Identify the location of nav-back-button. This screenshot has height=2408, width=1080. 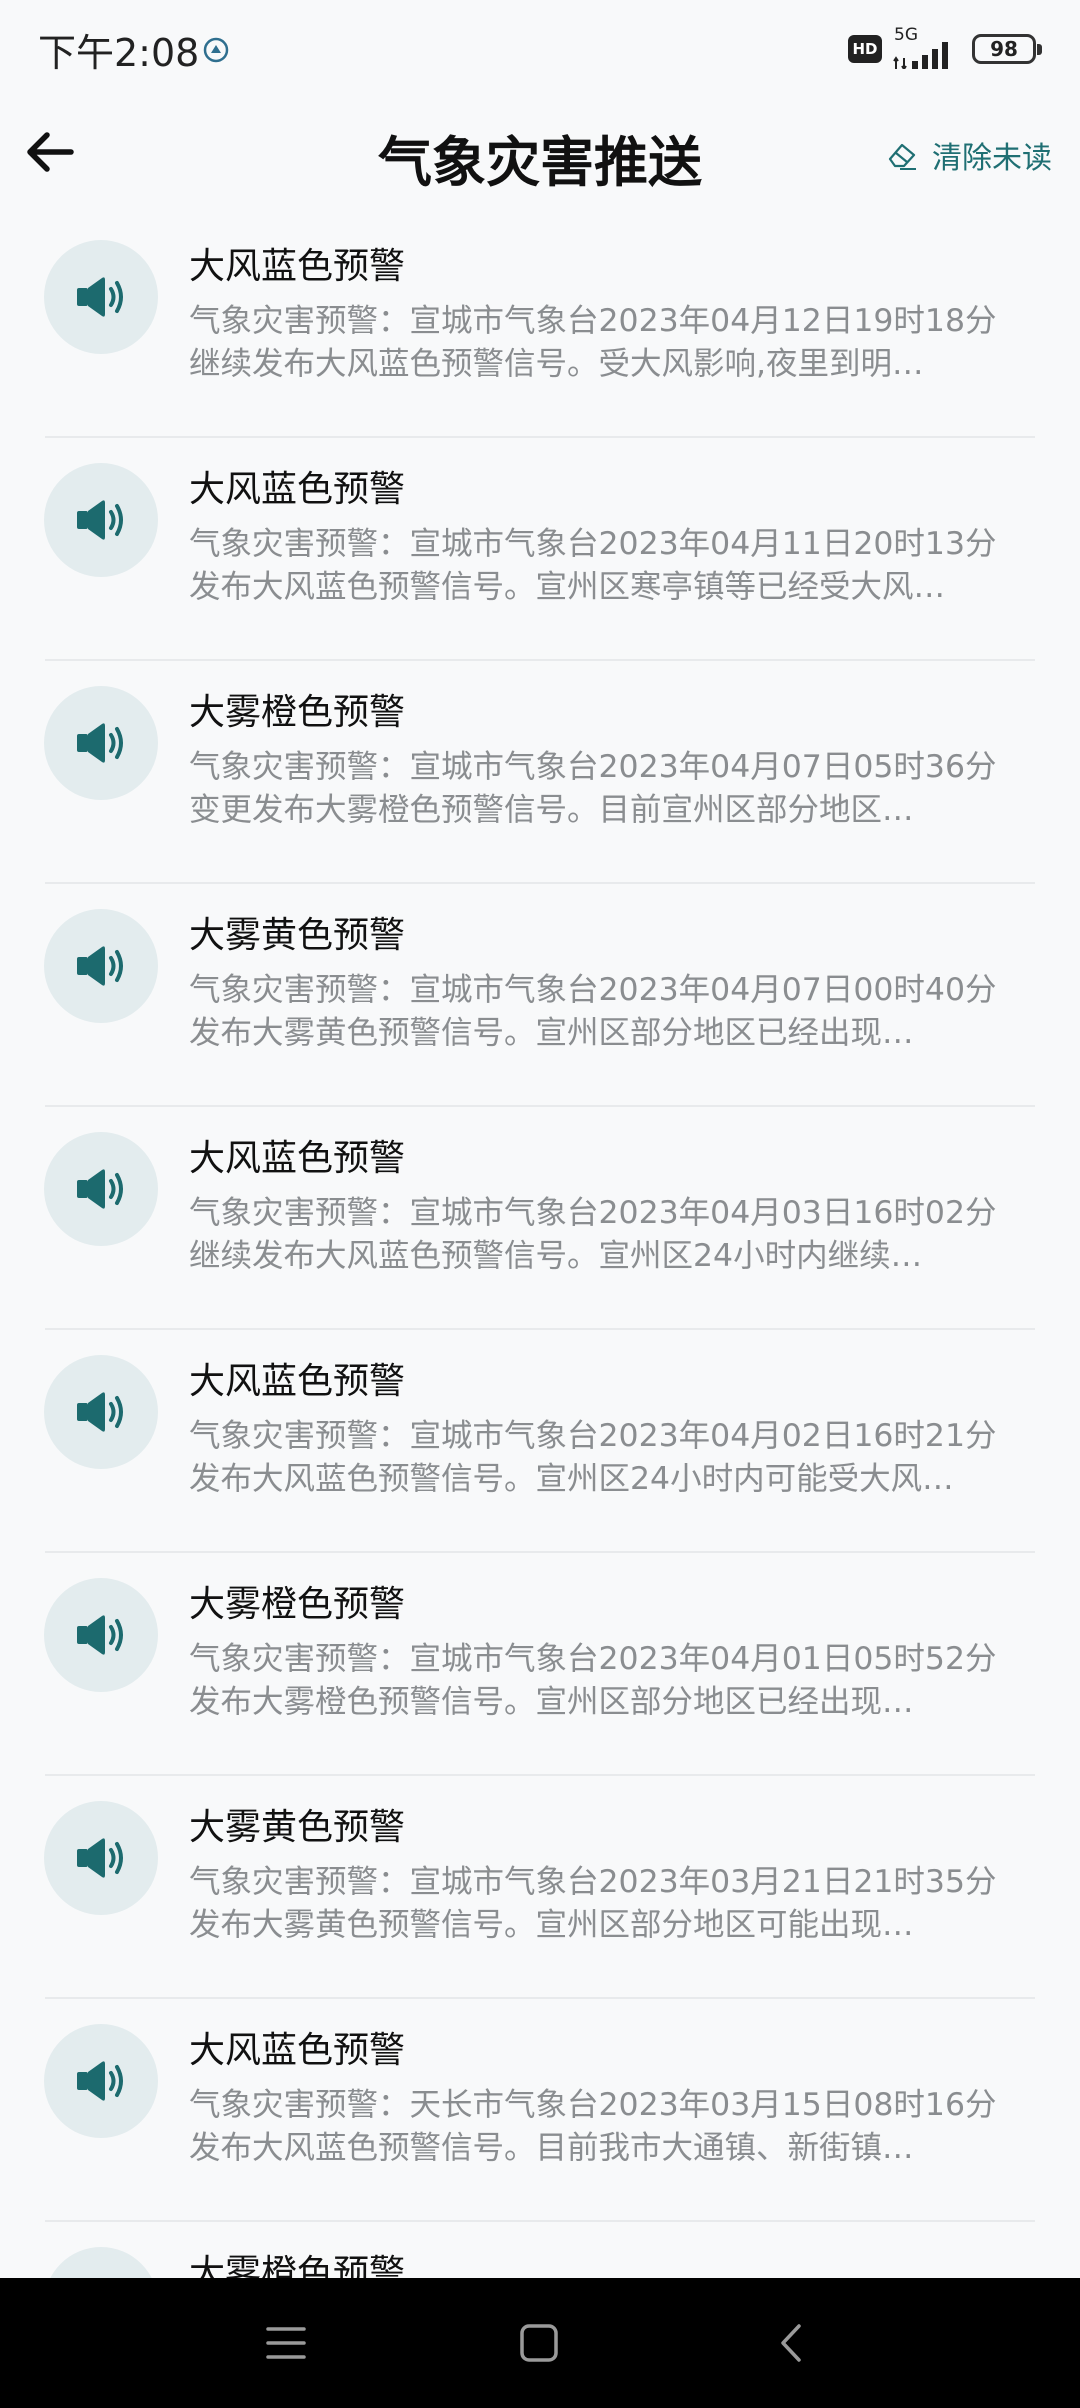
(792, 2343).